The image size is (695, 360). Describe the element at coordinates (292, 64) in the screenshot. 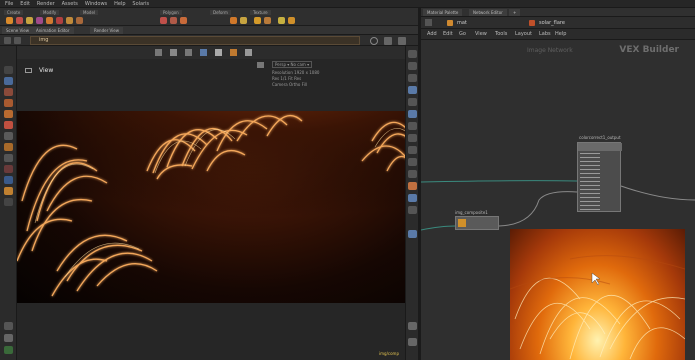

I see `camera-dropdown: Persp ▾ No cam ▾` at that location.